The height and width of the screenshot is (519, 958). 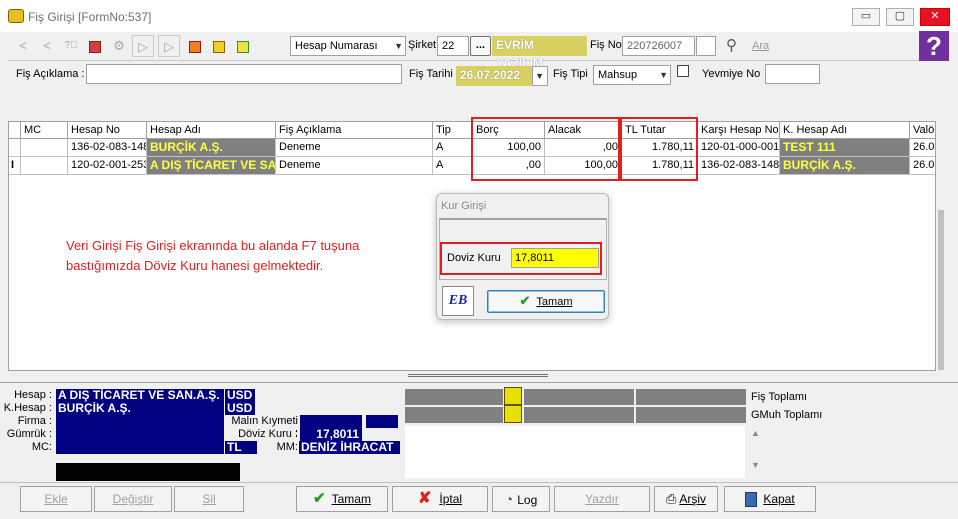 I want to click on print-preview-icon, so click(x=683, y=71).